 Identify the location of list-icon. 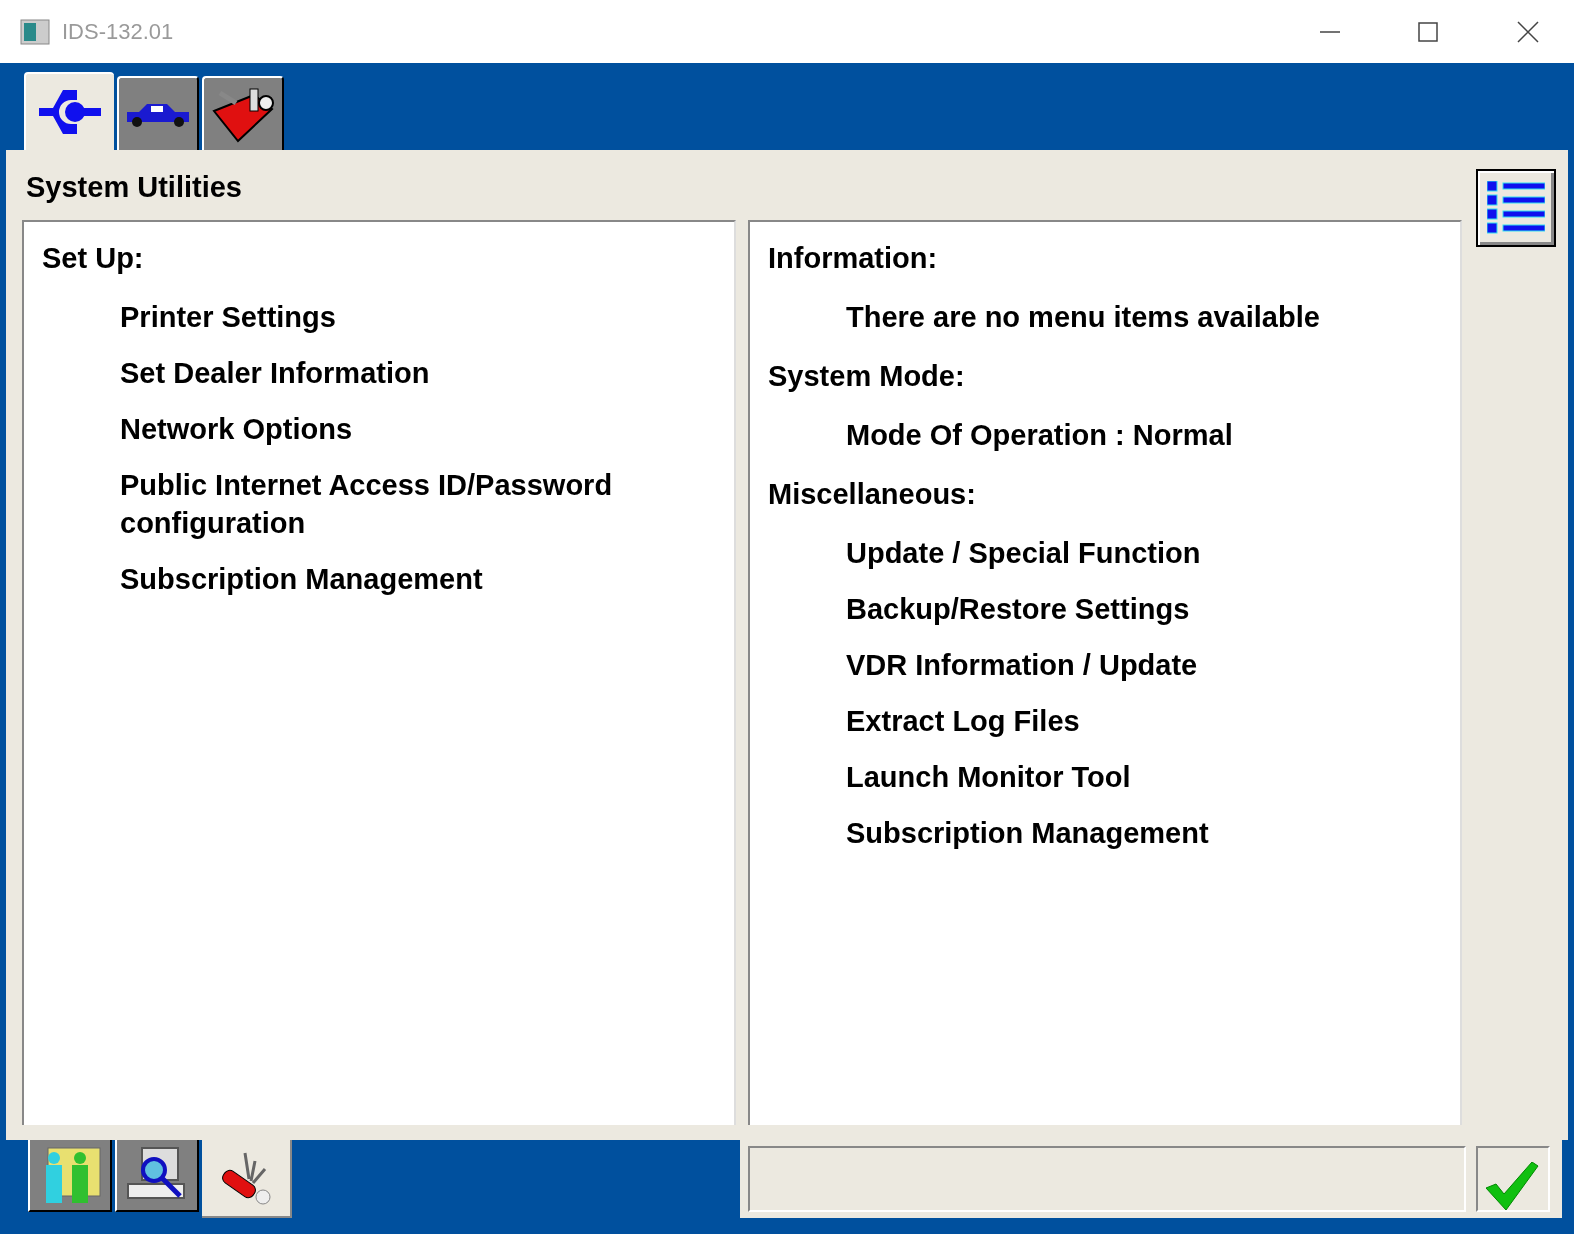
(1516, 208).